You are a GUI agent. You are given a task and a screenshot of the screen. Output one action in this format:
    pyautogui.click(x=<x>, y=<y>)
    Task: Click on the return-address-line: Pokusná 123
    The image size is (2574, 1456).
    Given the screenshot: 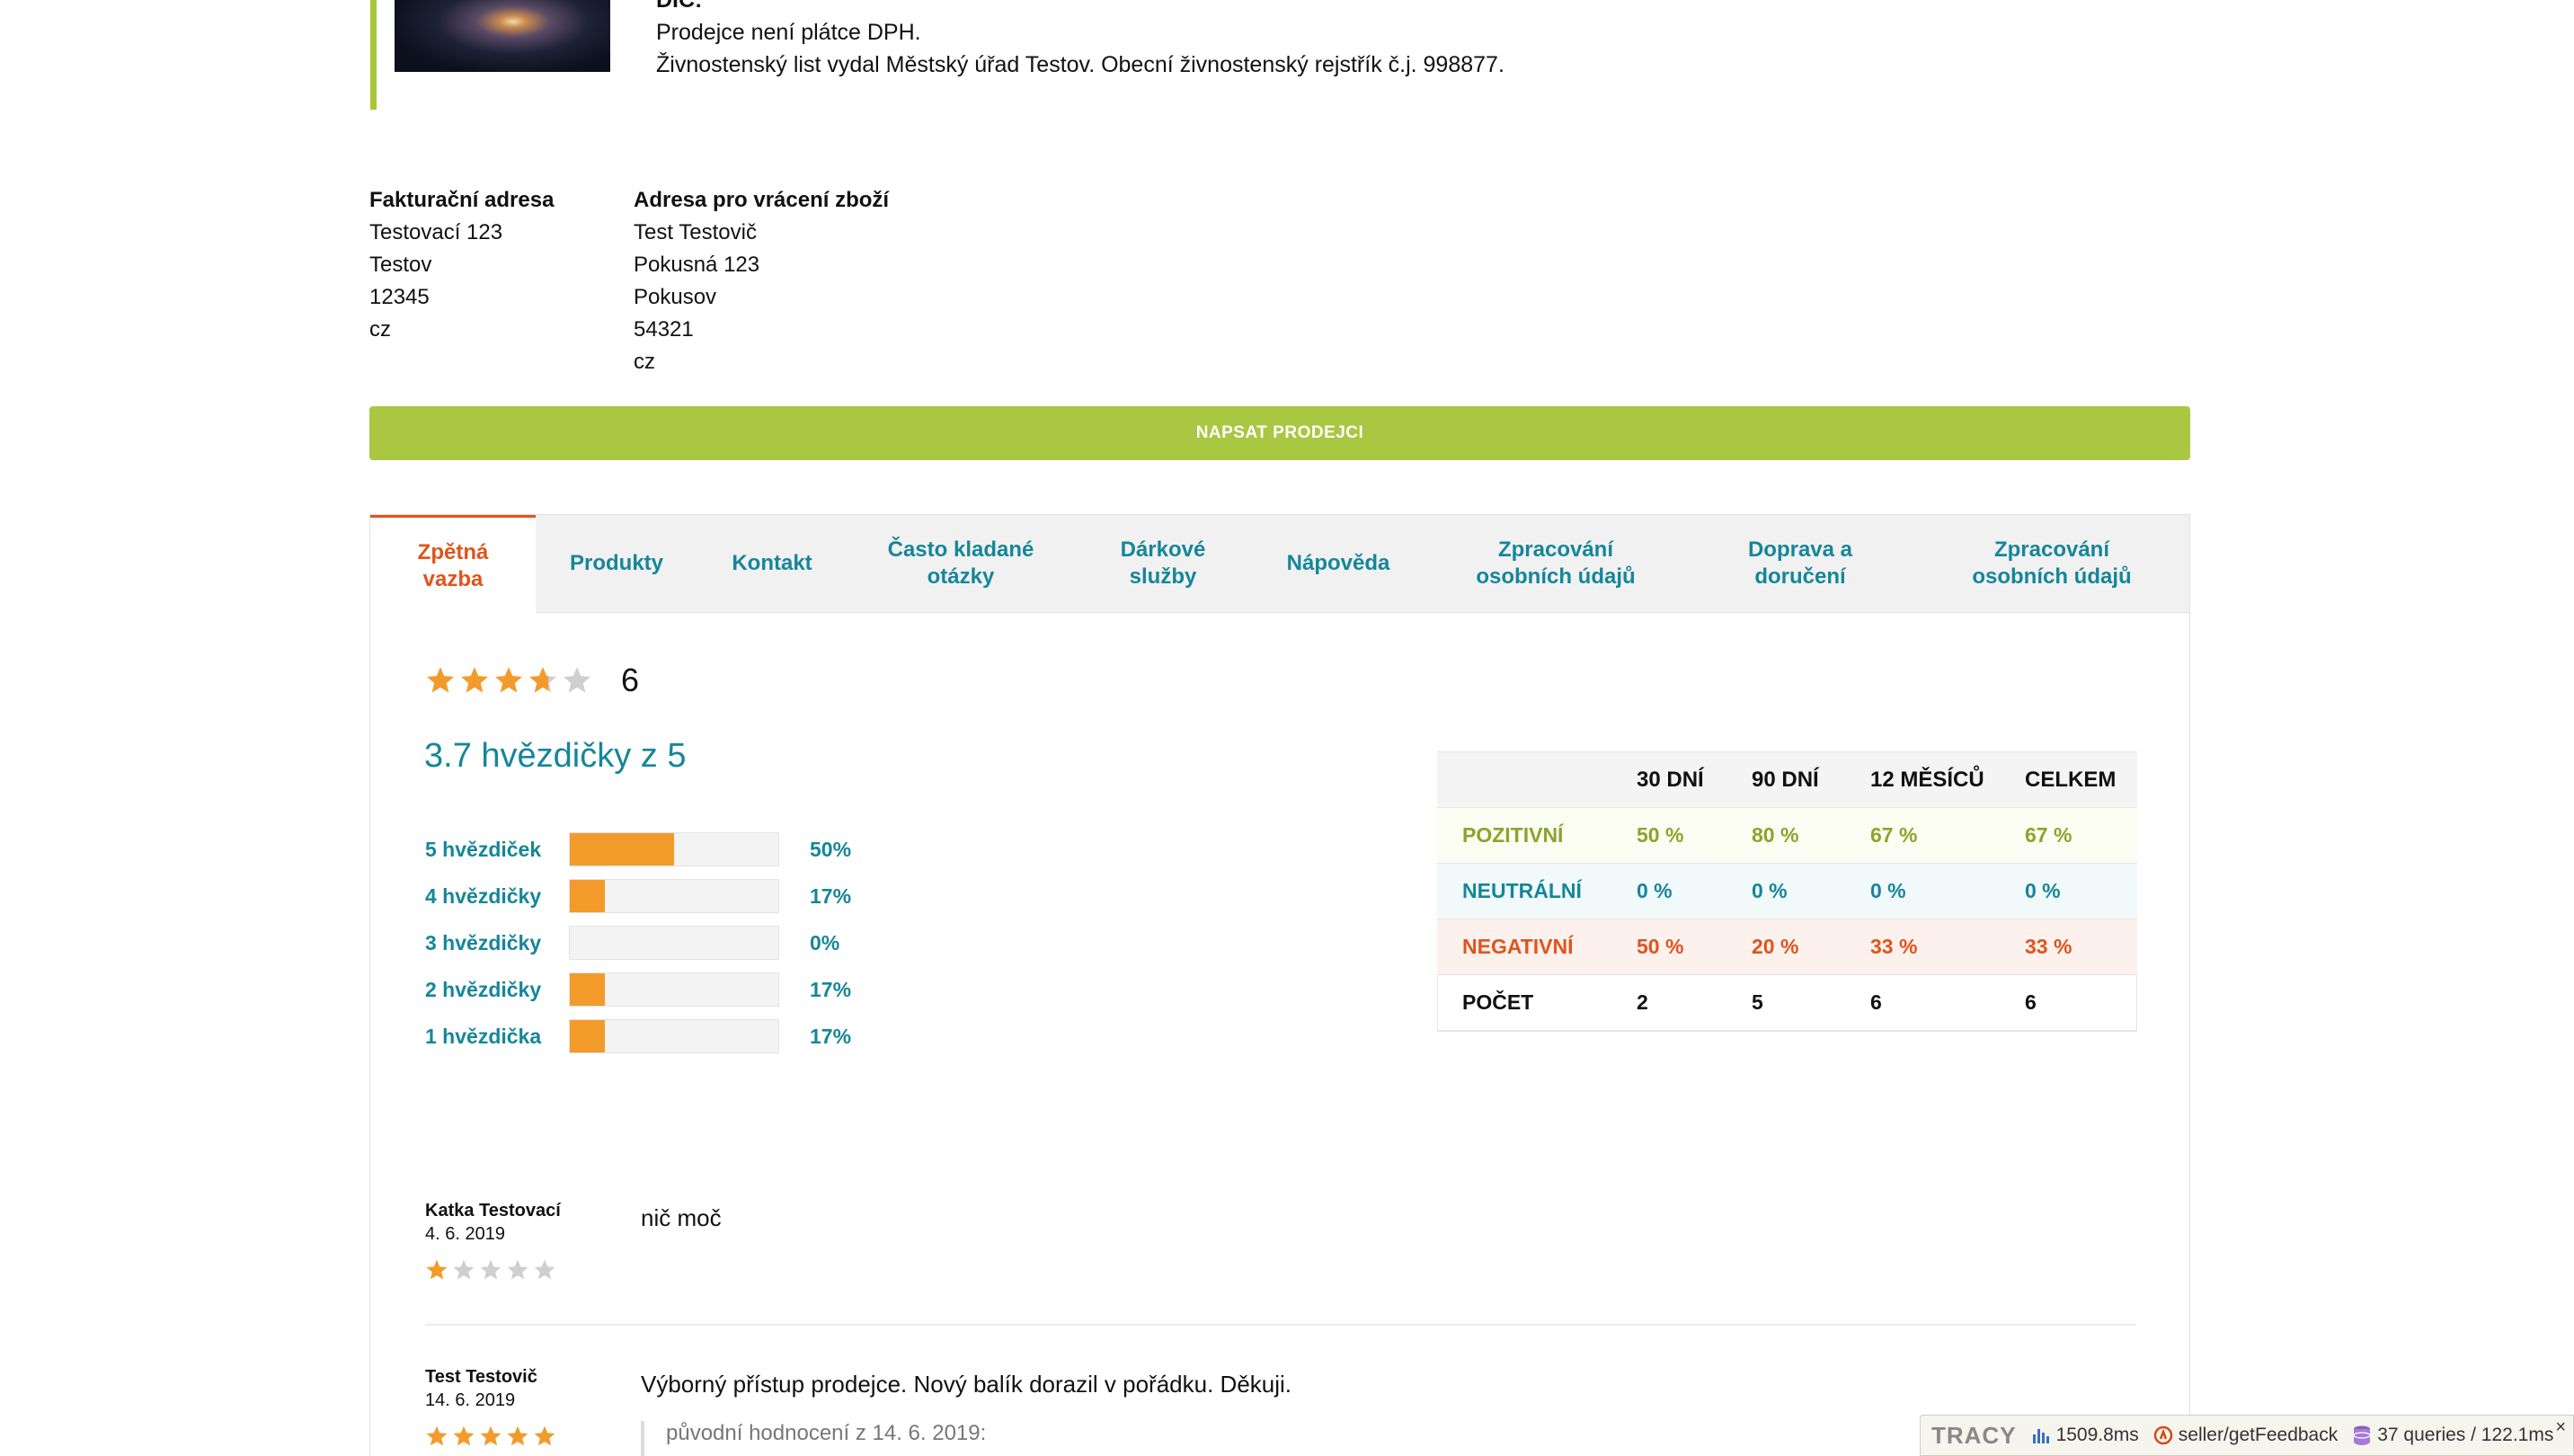 What is the action you would take?
    pyautogui.click(x=697, y=265)
    